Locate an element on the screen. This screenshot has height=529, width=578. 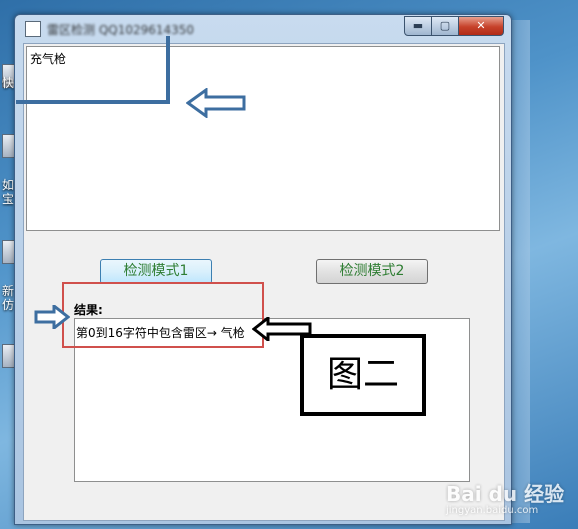
annotation-highlight-box is located at coordinates (93, 70).